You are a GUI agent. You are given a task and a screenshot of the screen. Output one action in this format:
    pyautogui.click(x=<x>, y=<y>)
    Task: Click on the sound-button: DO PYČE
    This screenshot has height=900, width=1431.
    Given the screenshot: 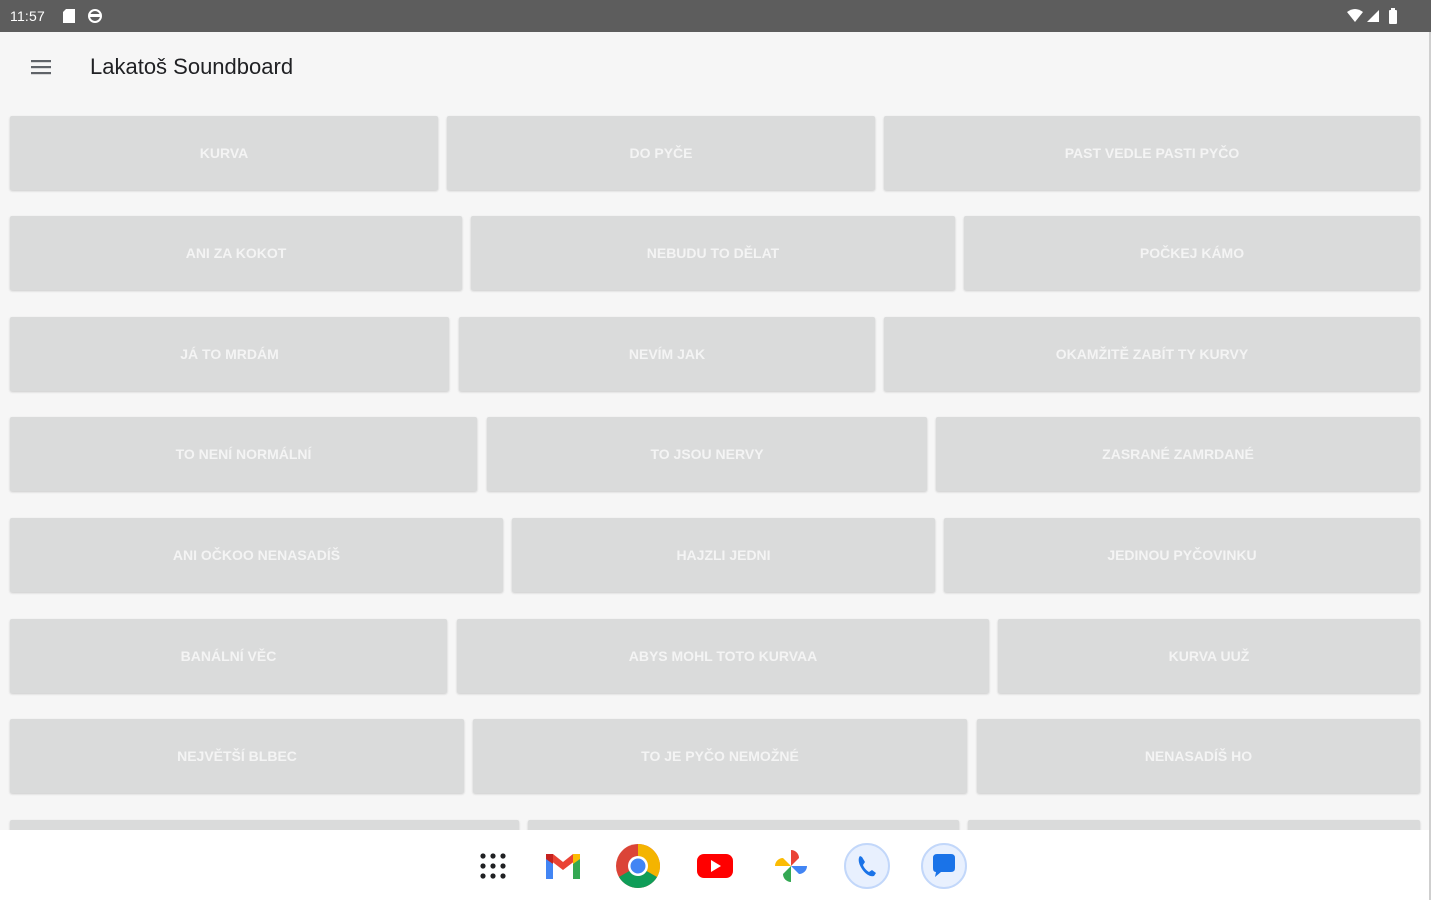 What is the action you would take?
    pyautogui.click(x=661, y=153)
    